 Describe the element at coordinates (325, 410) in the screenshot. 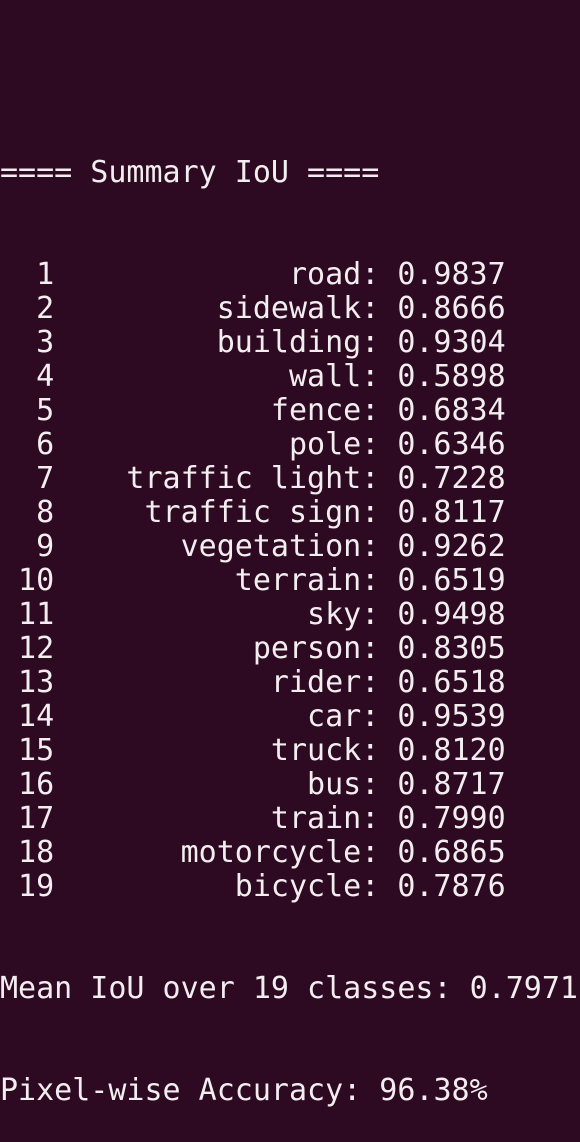

I see `class-label: fence:` at that location.